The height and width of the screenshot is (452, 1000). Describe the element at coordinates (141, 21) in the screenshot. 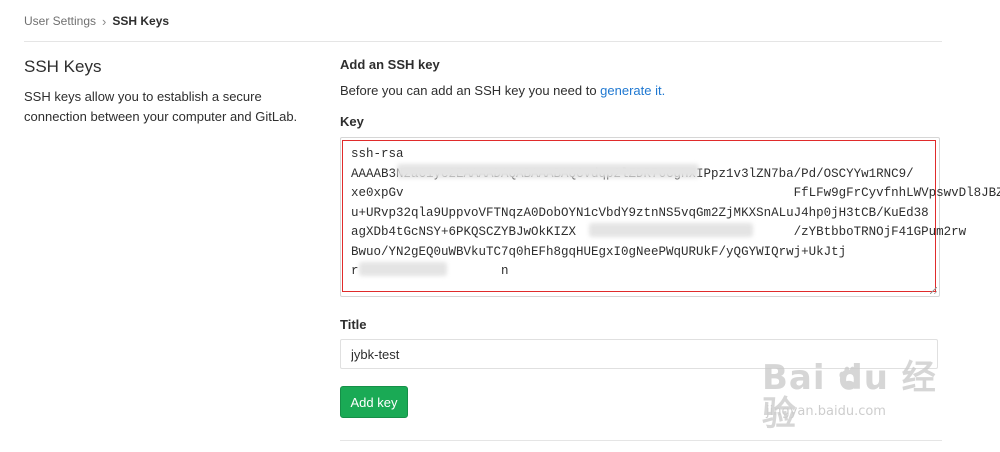

I see `breadcrumb-current-page: SSH Keys` at that location.